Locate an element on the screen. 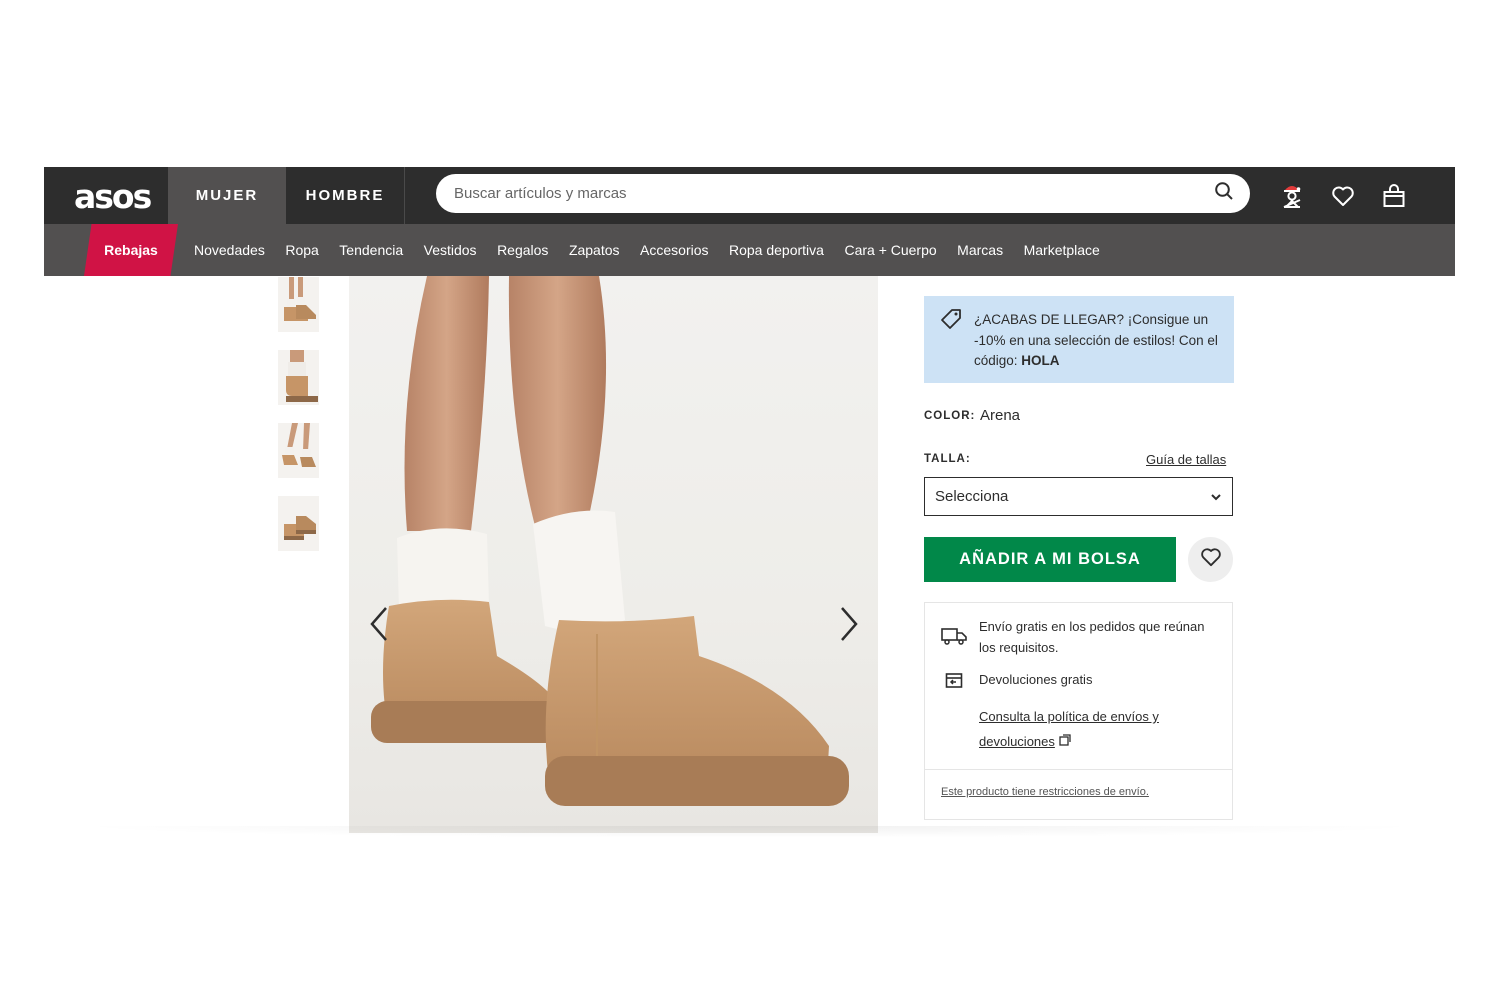 The height and width of the screenshot is (1000, 1500). tag-icon is located at coordinates (951, 322).